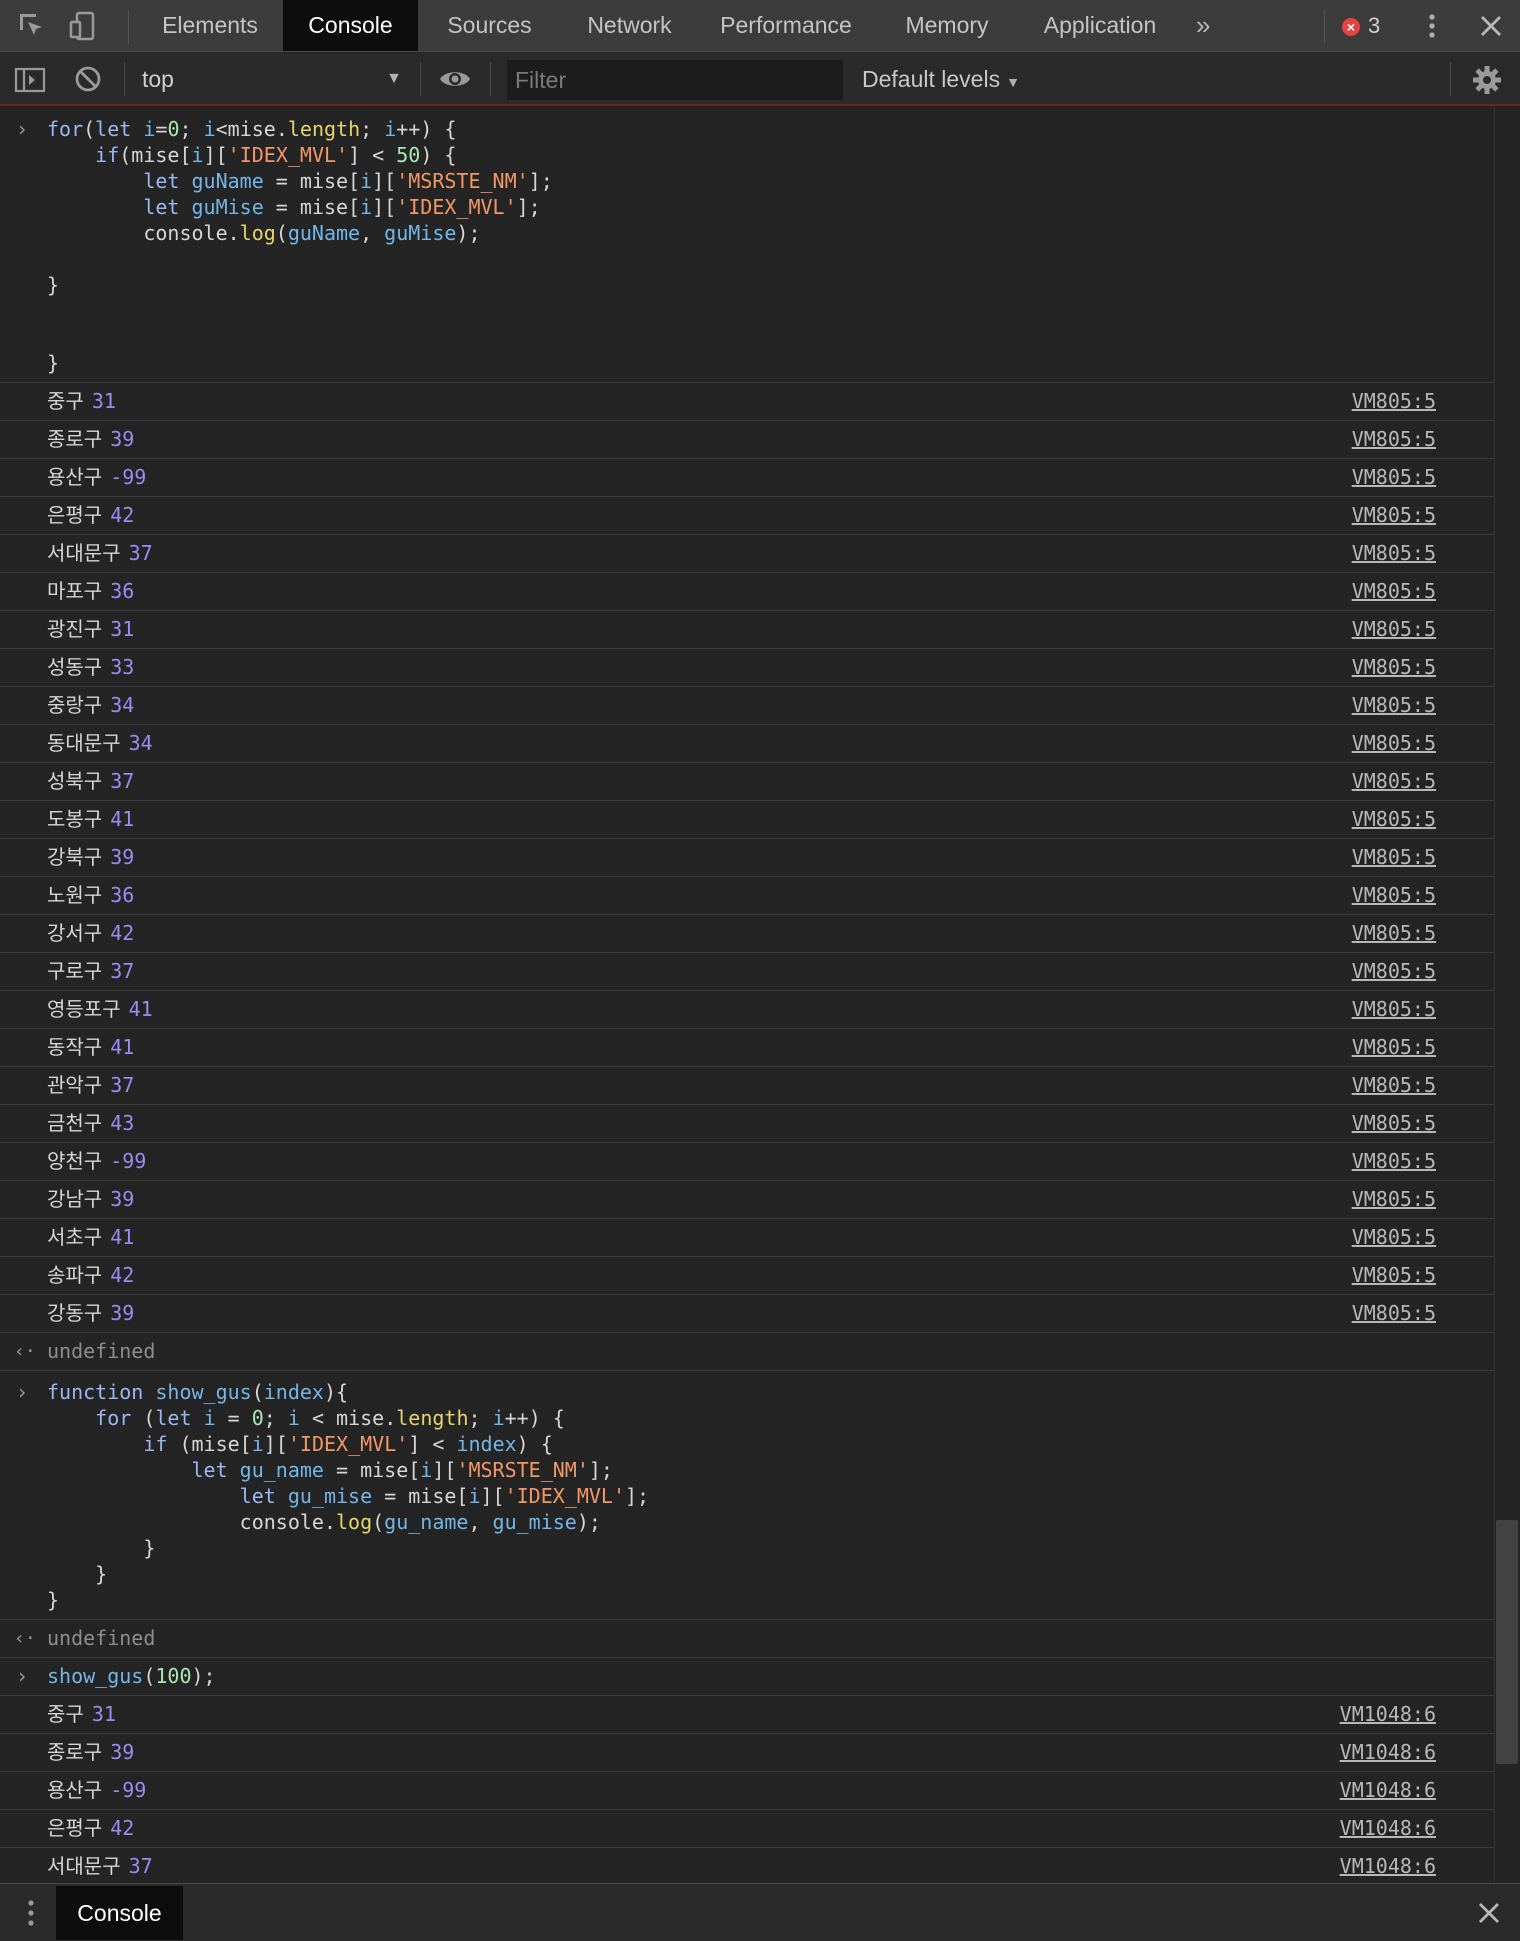 This screenshot has height=1941, width=1520. I want to click on inspect-element-icon, so click(32, 26).